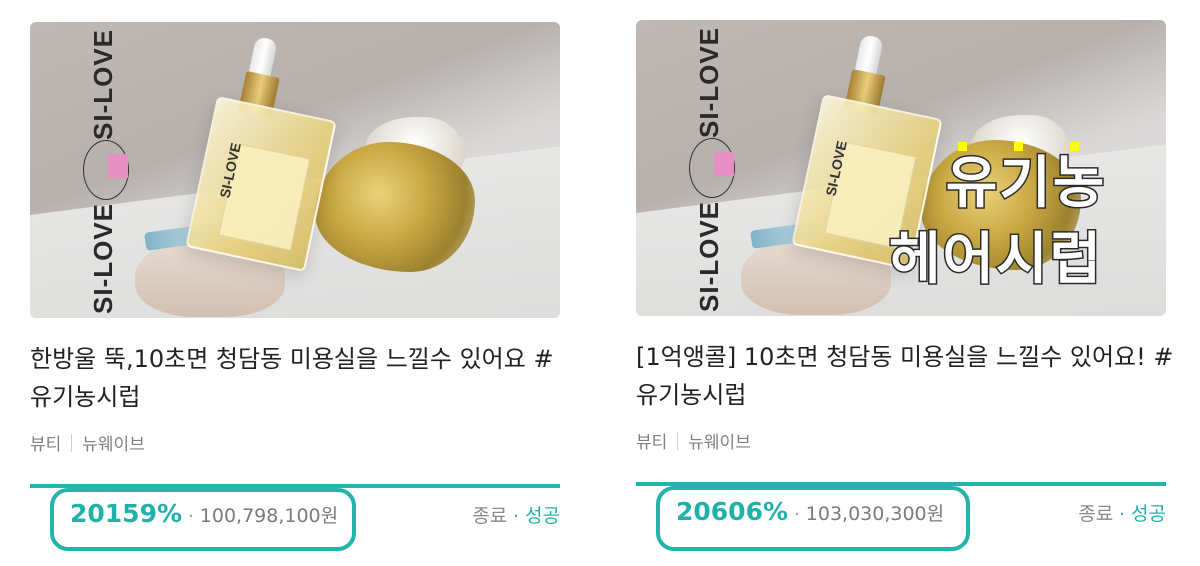 The image size is (1200, 566). I want to click on funding-stats: 20159% · 100,798,100원 종료 · 성공, so click(295, 519).